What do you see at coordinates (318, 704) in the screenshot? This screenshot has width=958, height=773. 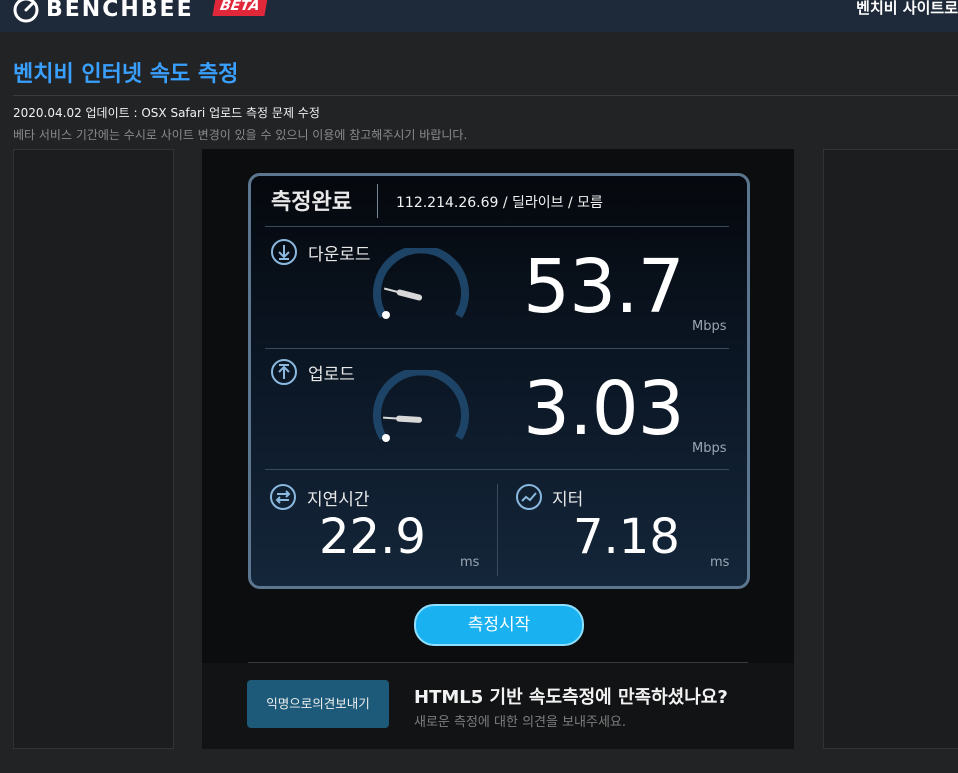 I see `anonymous-feedback-button: 익명으로의견보내기` at bounding box center [318, 704].